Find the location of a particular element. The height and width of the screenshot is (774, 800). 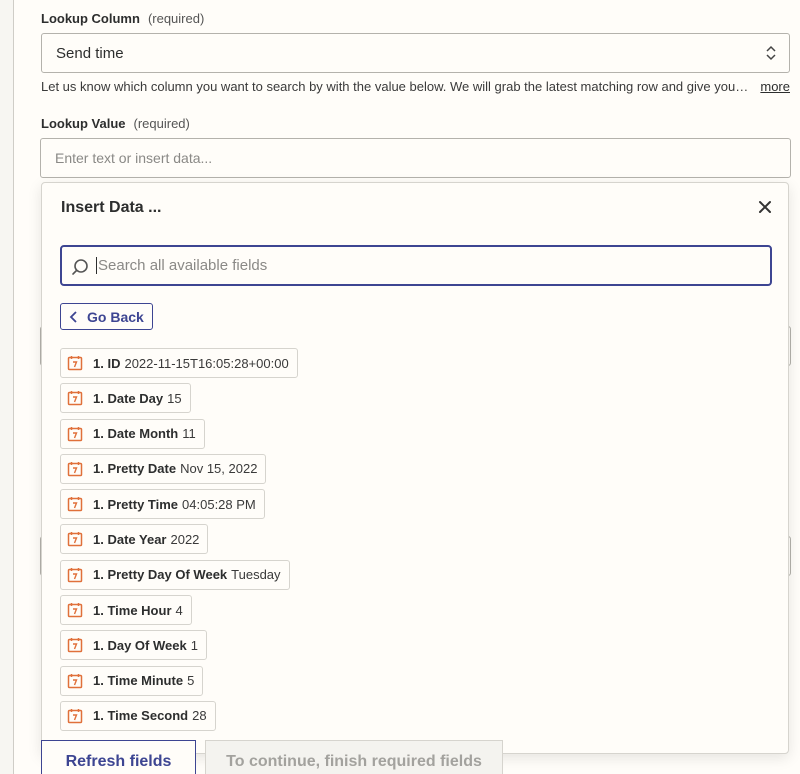

list-item: 1. Date Year 2022 is located at coordinates (134, 539).